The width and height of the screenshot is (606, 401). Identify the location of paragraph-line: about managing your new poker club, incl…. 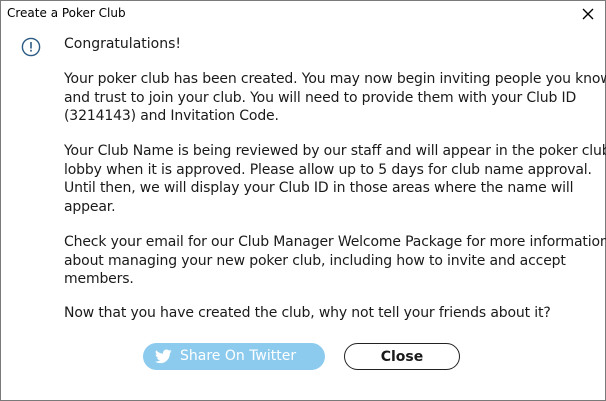
(315, 260).